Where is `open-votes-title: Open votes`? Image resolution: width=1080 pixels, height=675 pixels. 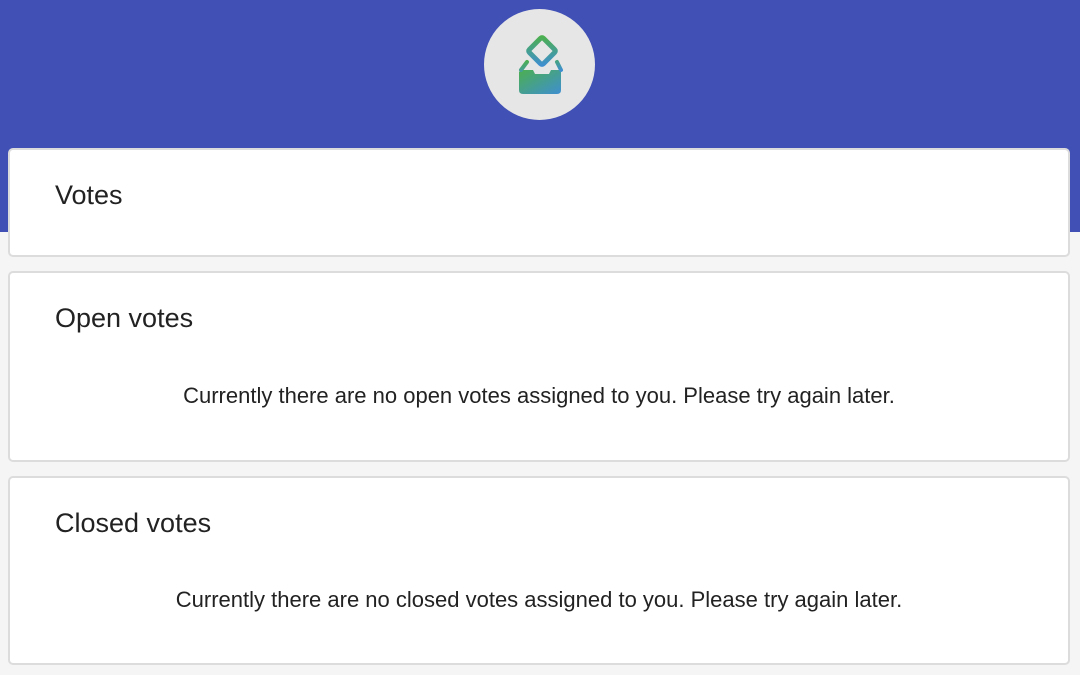
open-votes-title: Open votes is located at coordinates (124, 318).